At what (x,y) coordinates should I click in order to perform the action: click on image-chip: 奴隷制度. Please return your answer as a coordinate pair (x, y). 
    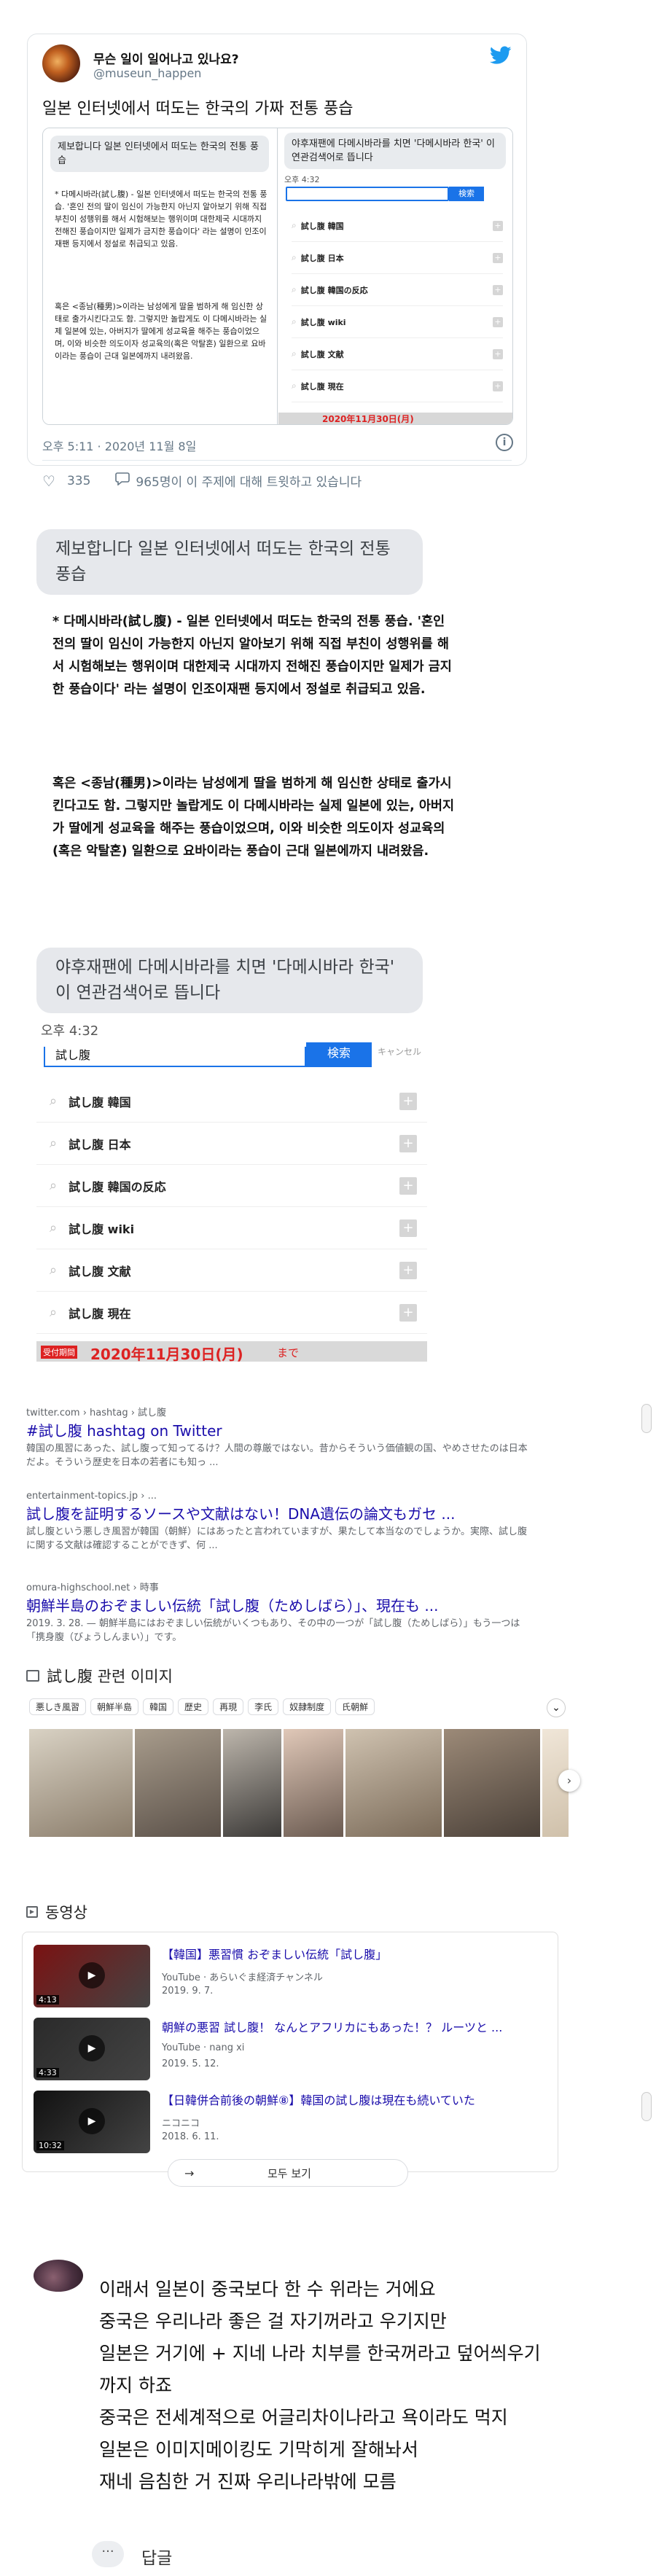
    Looking at the image, I should click on (308, 1706).